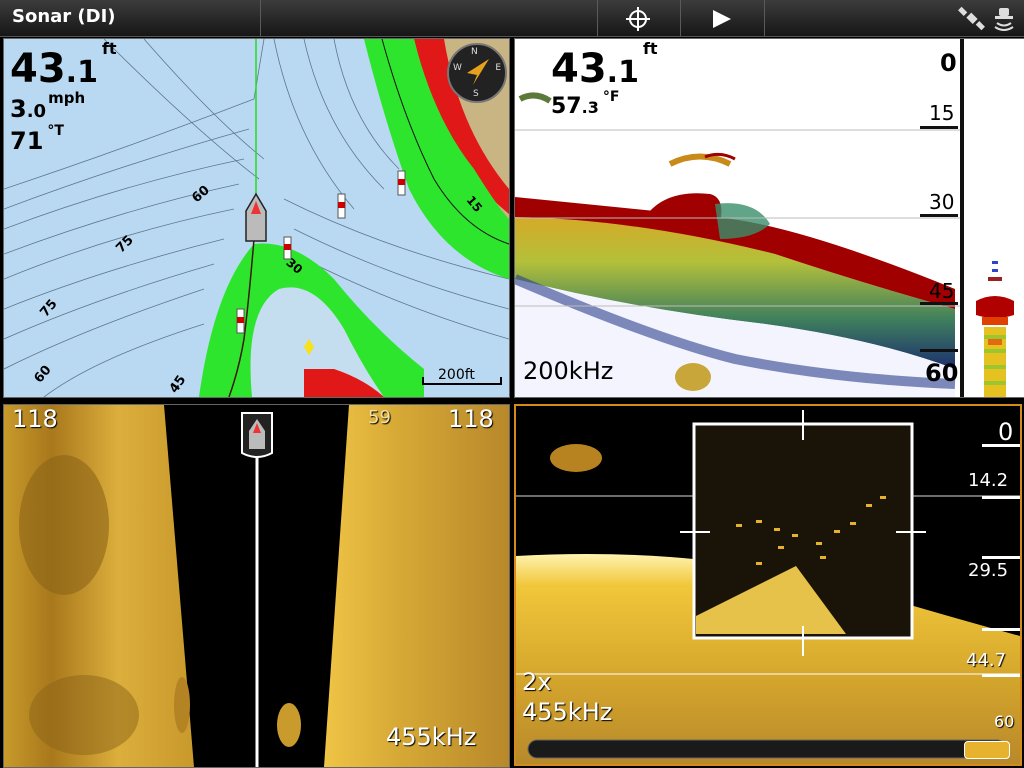 The height and width of the screenshot is (768, 1024). I want to click on play-icon, so click(722, 19).